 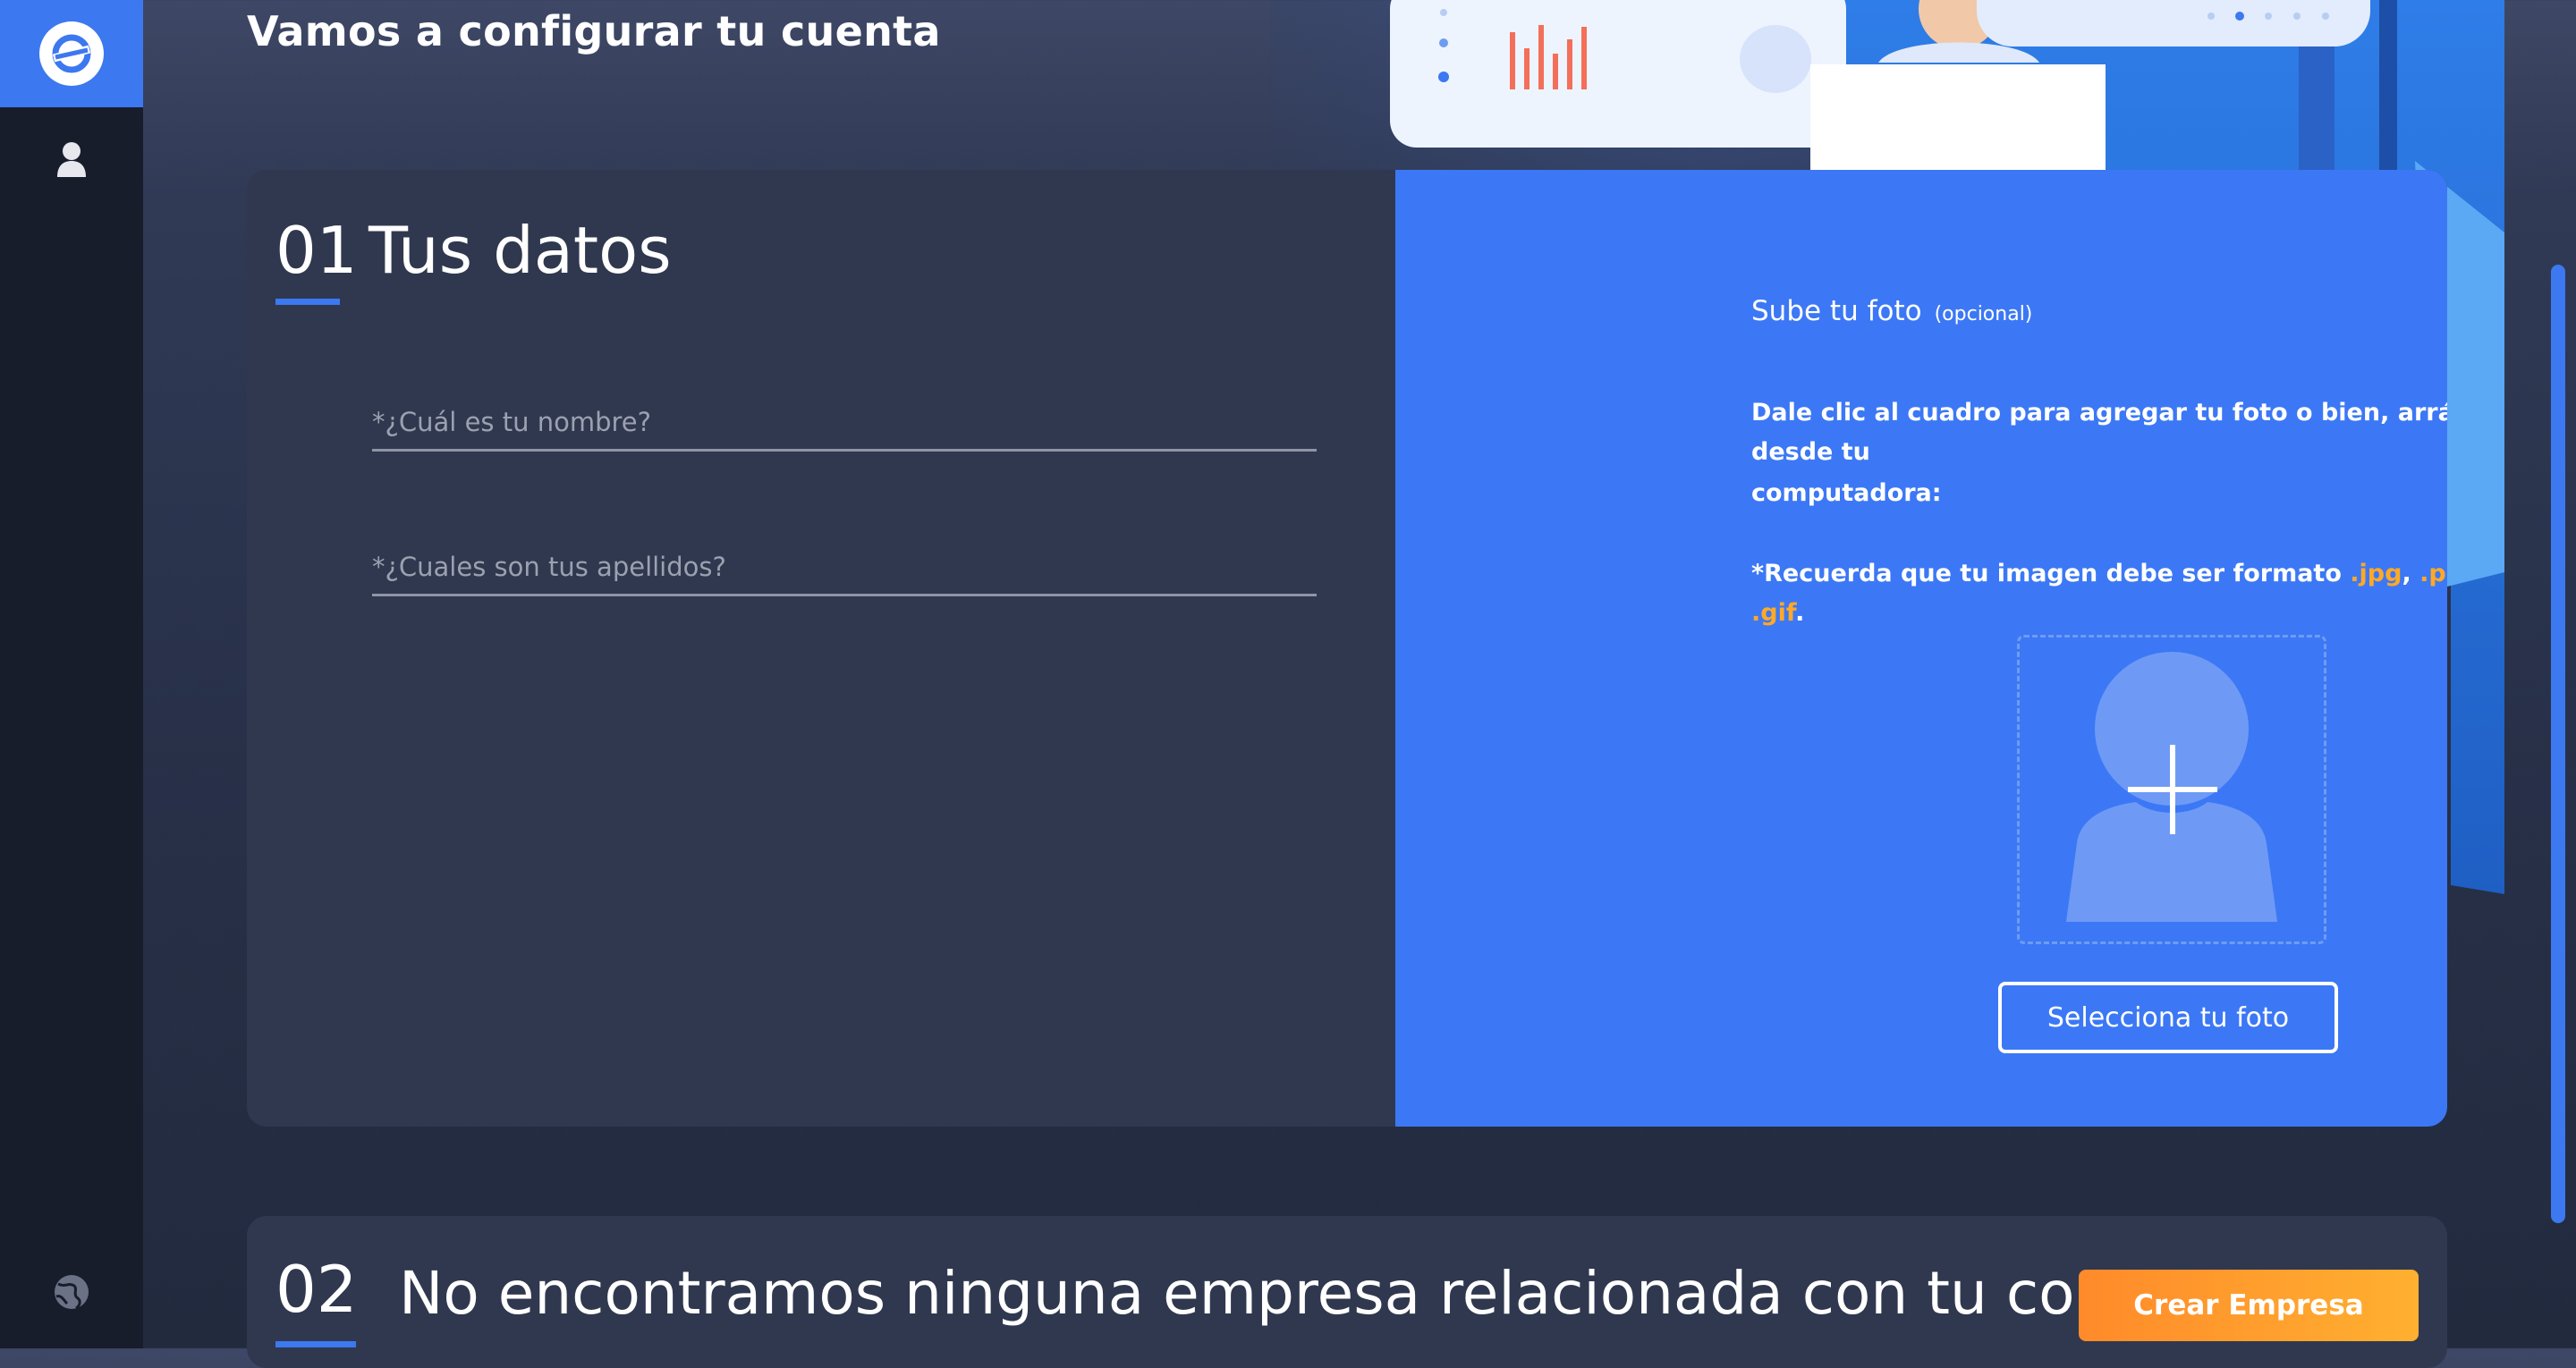 What do you see at coordinates (1846, 493) in the screenshot?
I see `upload-instructions-line2: computadora:` at bounding box center [1846, 493].